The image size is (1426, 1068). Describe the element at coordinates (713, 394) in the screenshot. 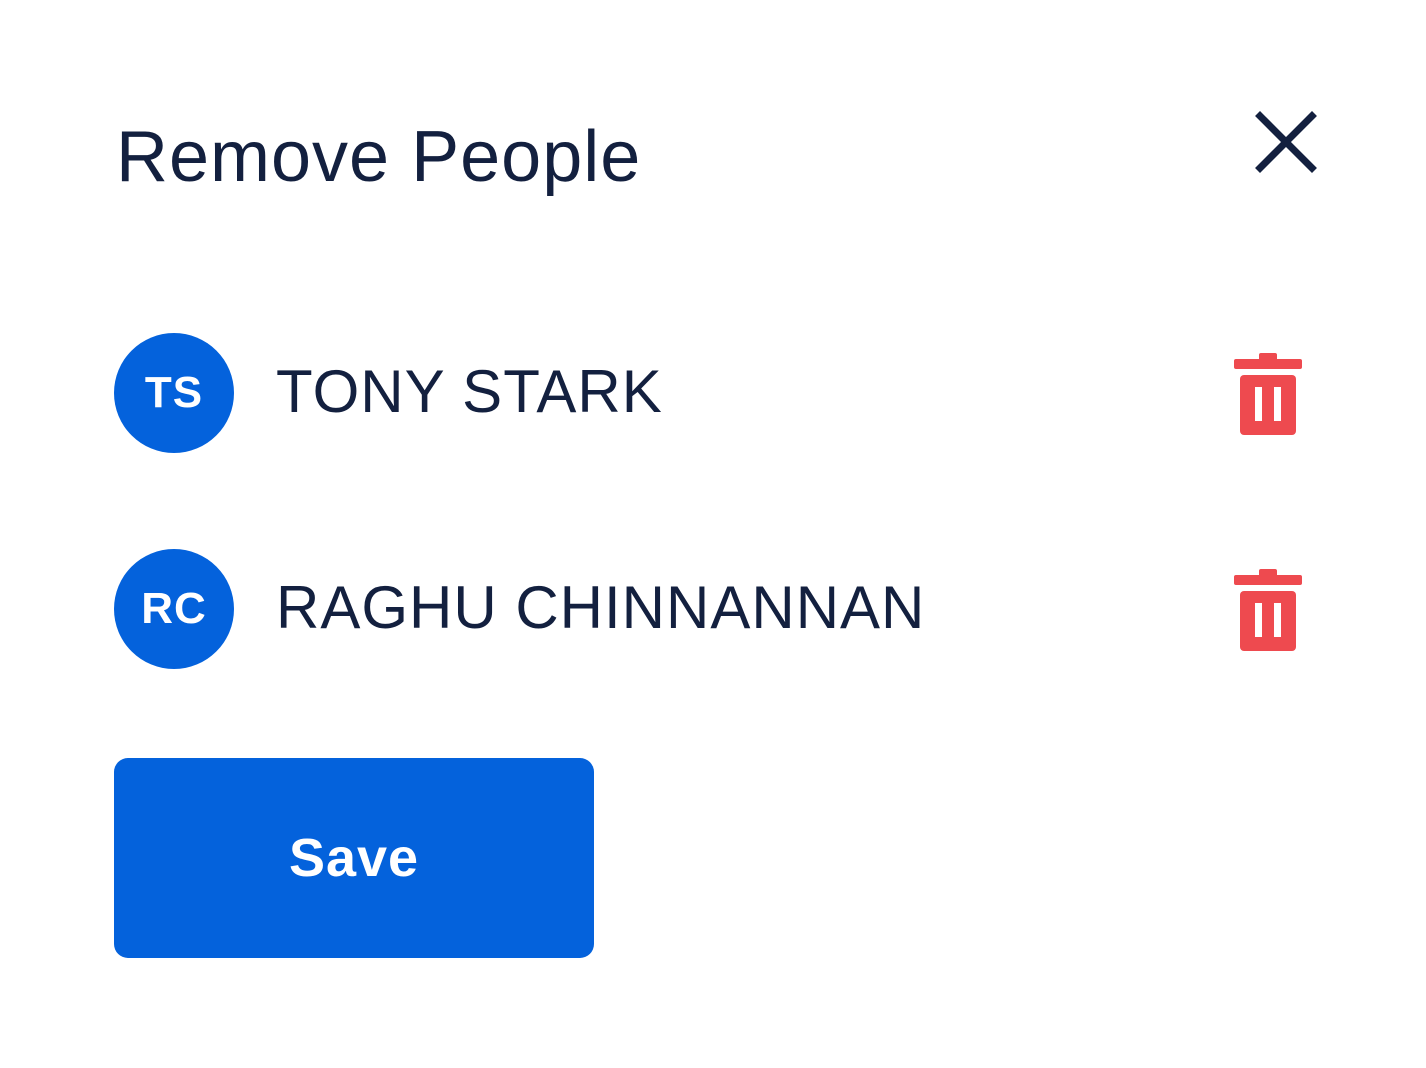

I see `person-row: TS TONY STARK` at that location.